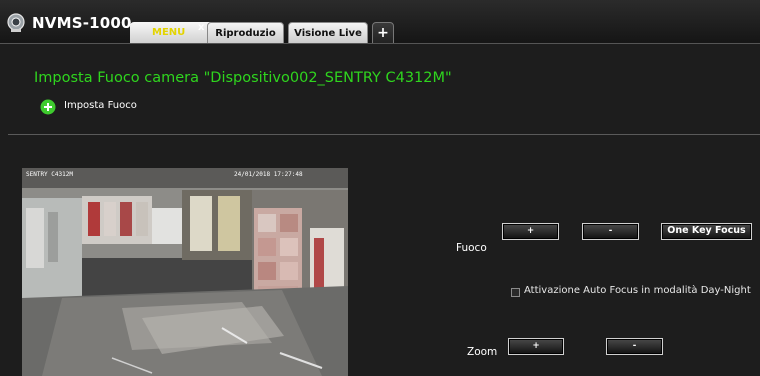 The width and height of the screenshot is (760, 376). I want to click on video-osd-camera-name: SENTRY C4312M, so click(49, 174).